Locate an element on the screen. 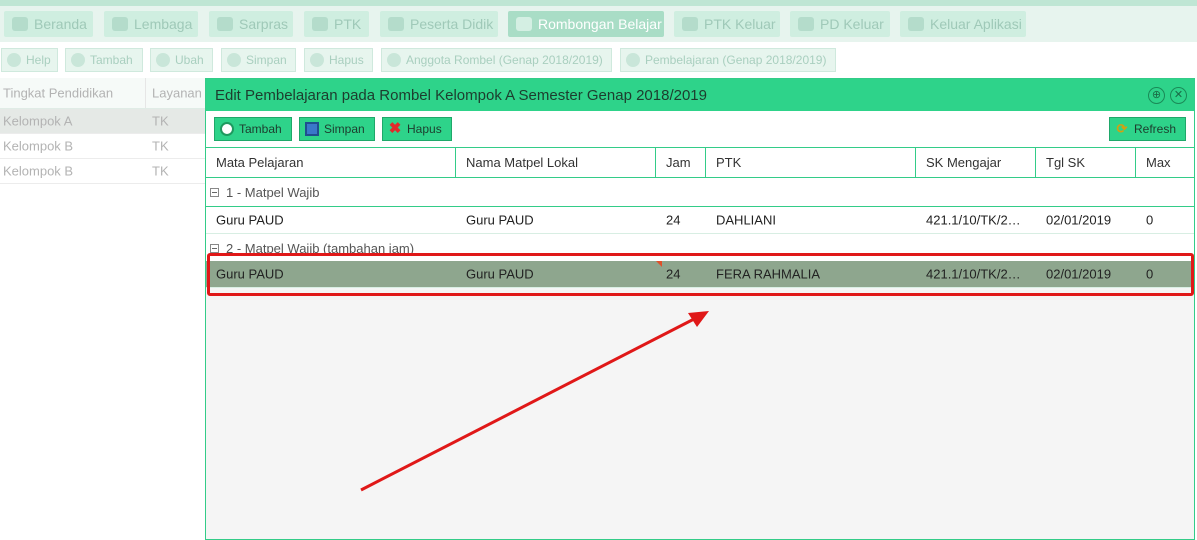 The image size is (1197, 540). nav-tab-label: PD Keluar is located at coordinates (852, 24).